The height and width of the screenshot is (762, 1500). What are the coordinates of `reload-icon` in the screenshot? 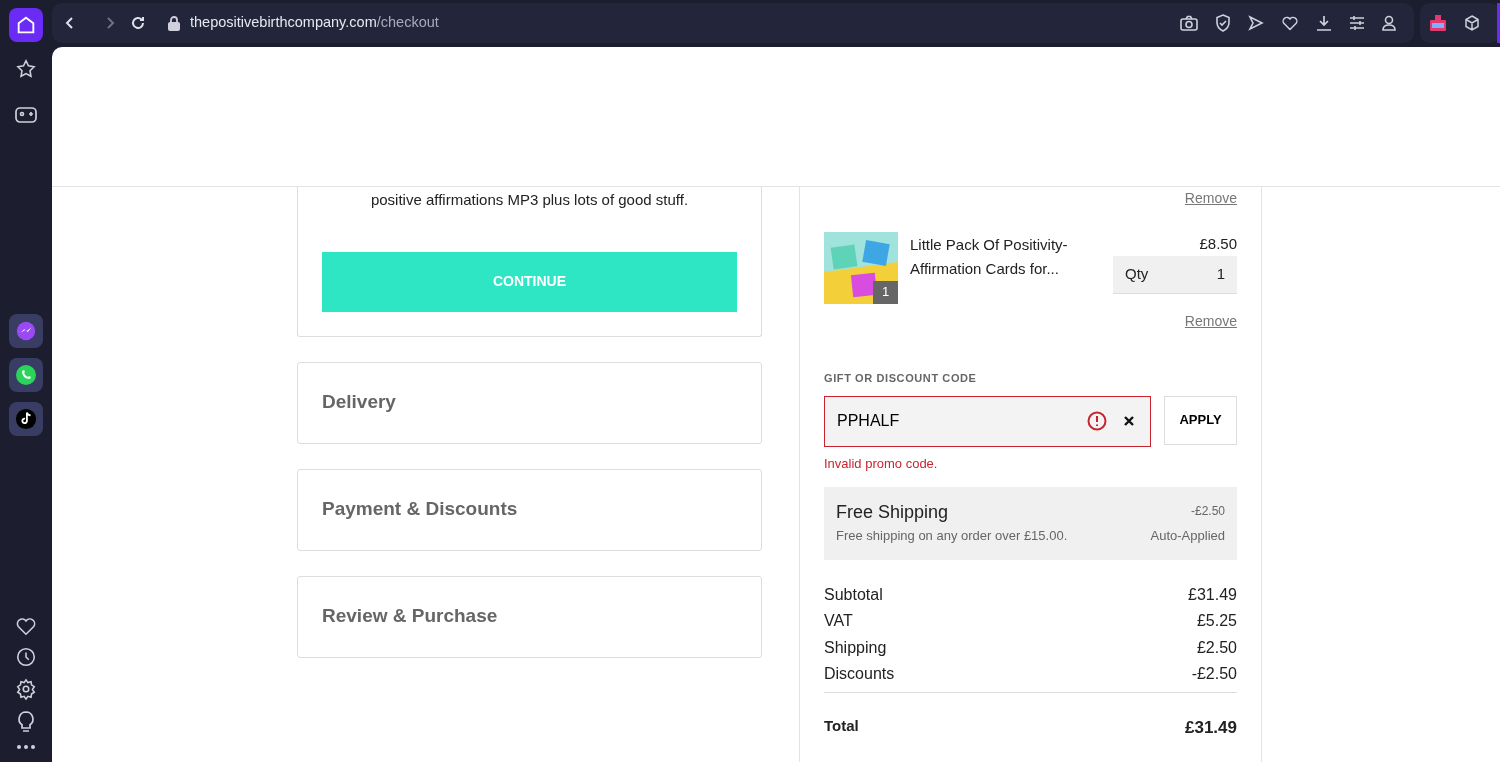 It's located at (138, 23).